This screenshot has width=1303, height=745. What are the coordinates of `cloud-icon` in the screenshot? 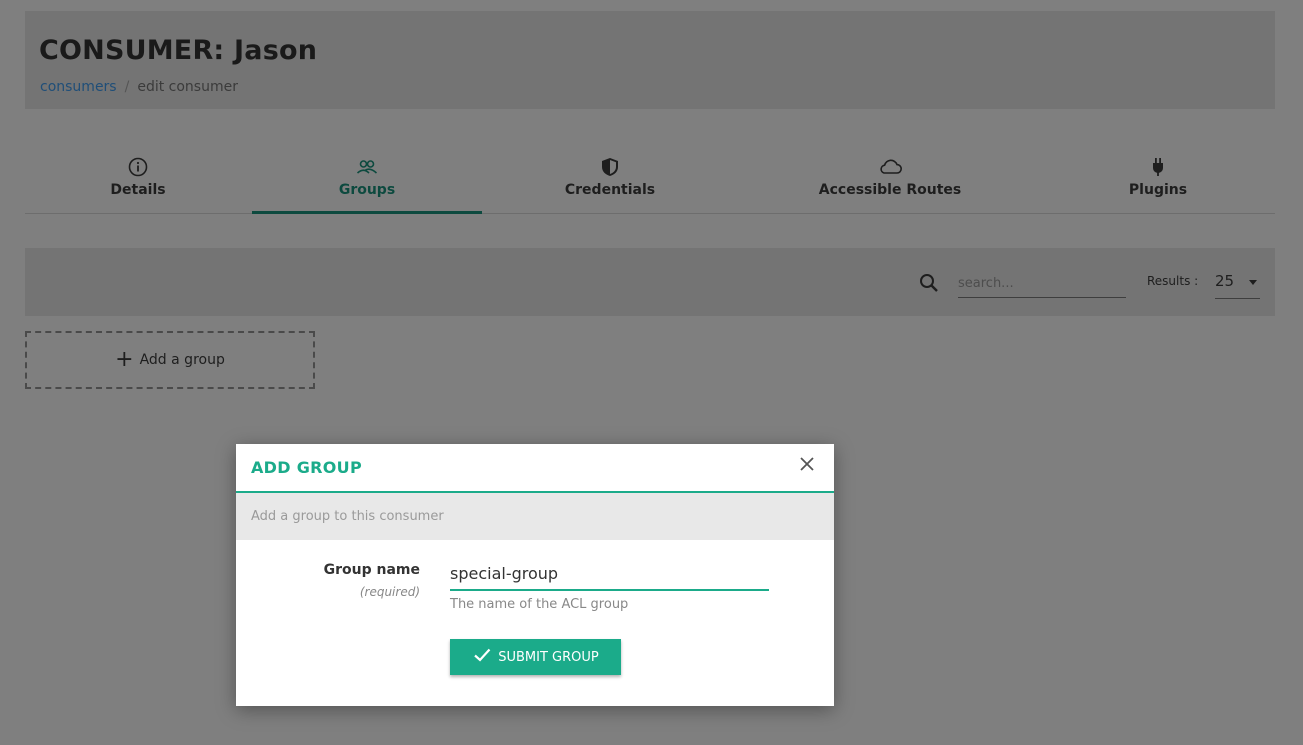 It's located at (890, 167).